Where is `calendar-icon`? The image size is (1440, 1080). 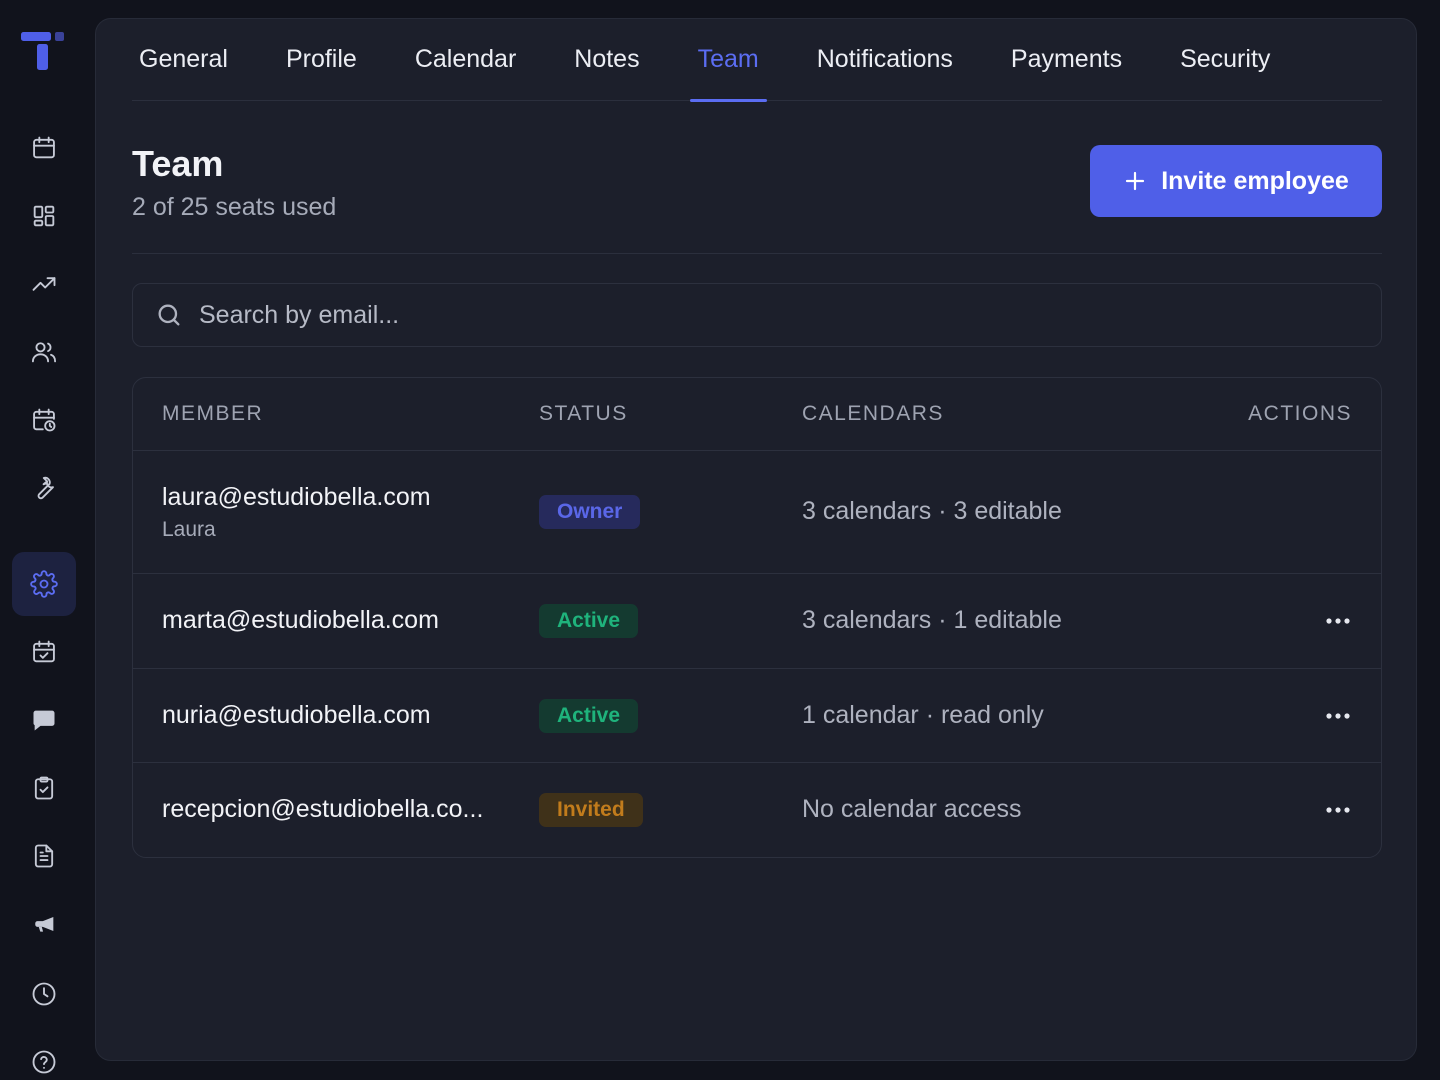
calendar-icon is located at coordinates (44, 147).